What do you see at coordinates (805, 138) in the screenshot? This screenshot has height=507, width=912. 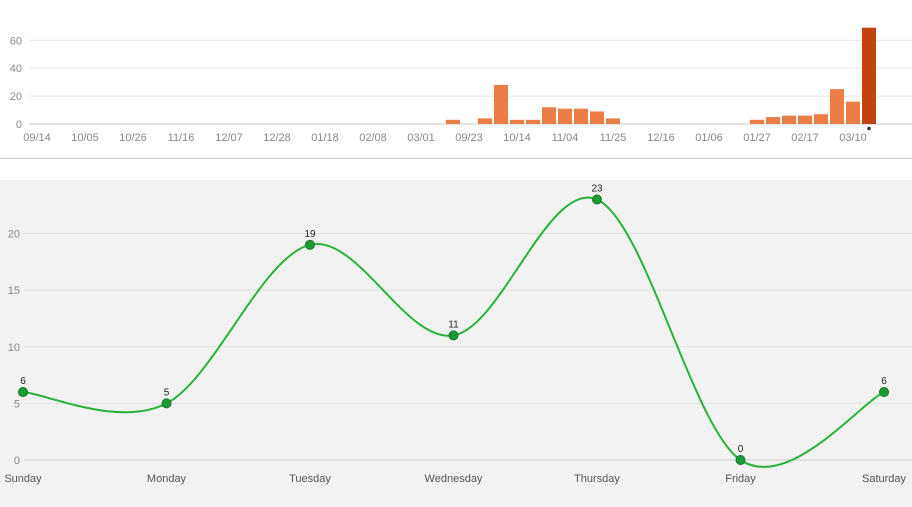 I see `bar-chart-x-tick-label: 02/17` at bounding box center [805, 138].